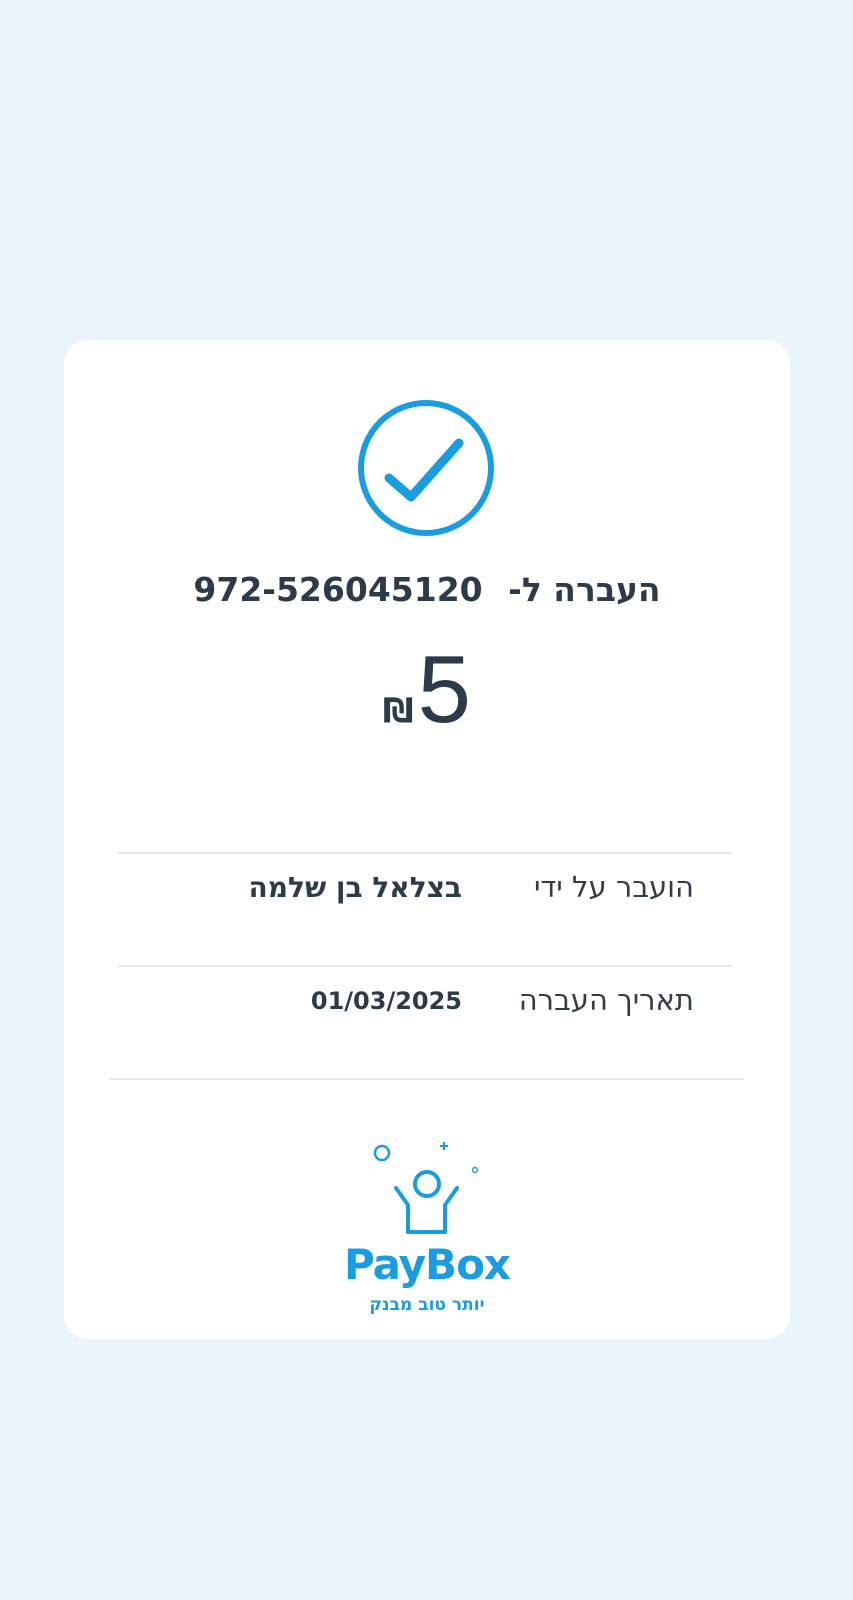 This screenshot has height=1600, width=853. Describe the element at coordinates (584, 589) in the screenshot. I see `transfer-to-label: העברה ל-` at that location.